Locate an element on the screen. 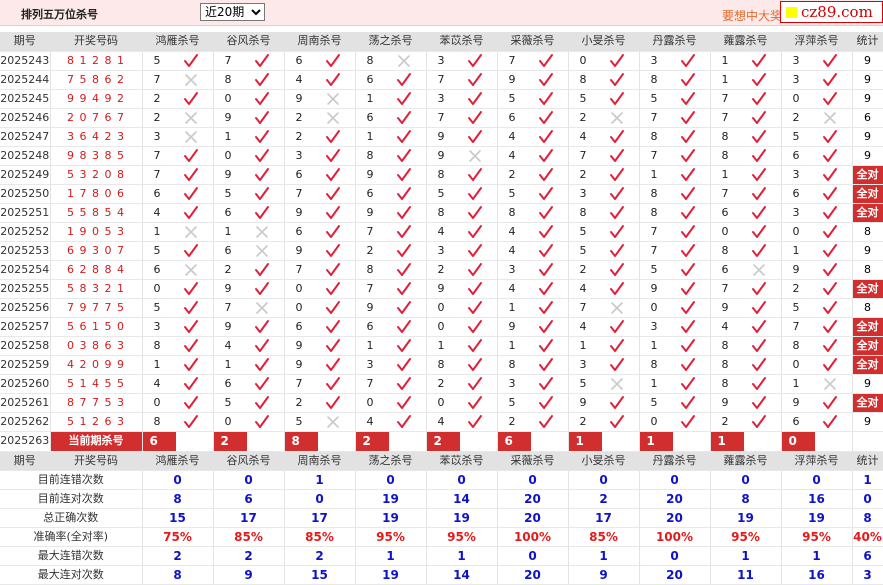  current-kill-number: 2 is located at coordinates (230, 440).